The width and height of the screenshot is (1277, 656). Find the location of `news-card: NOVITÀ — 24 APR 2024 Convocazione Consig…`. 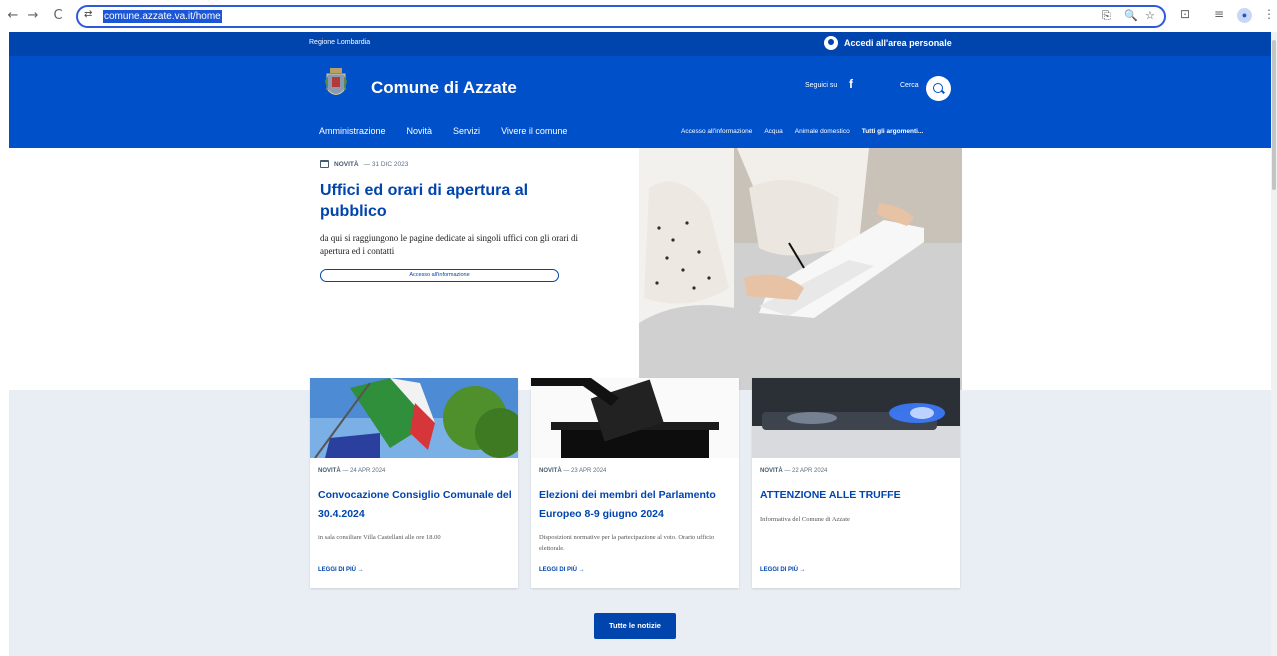

news-card: NOVITÀ — 24 APR 2024 Convocazione Consig… is located at coordinates (414, 483).